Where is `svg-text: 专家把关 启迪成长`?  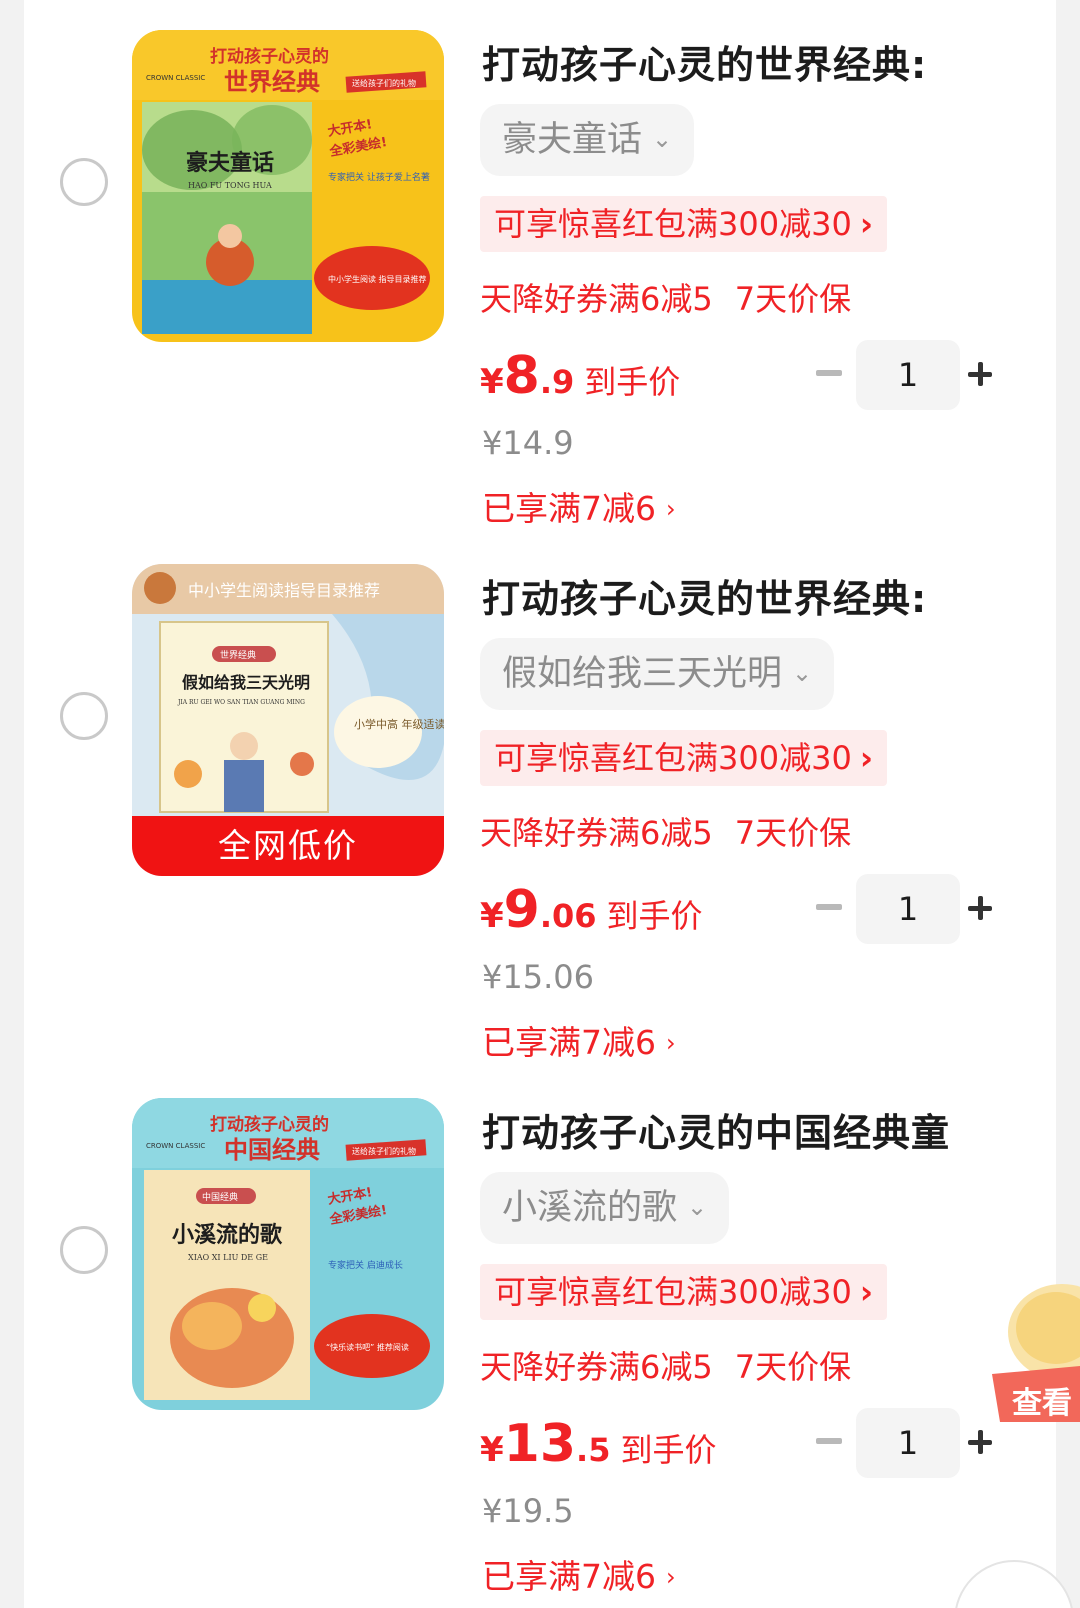 svg-text: 专家把关 启迪成长 is located at coordinates (365, 1265).